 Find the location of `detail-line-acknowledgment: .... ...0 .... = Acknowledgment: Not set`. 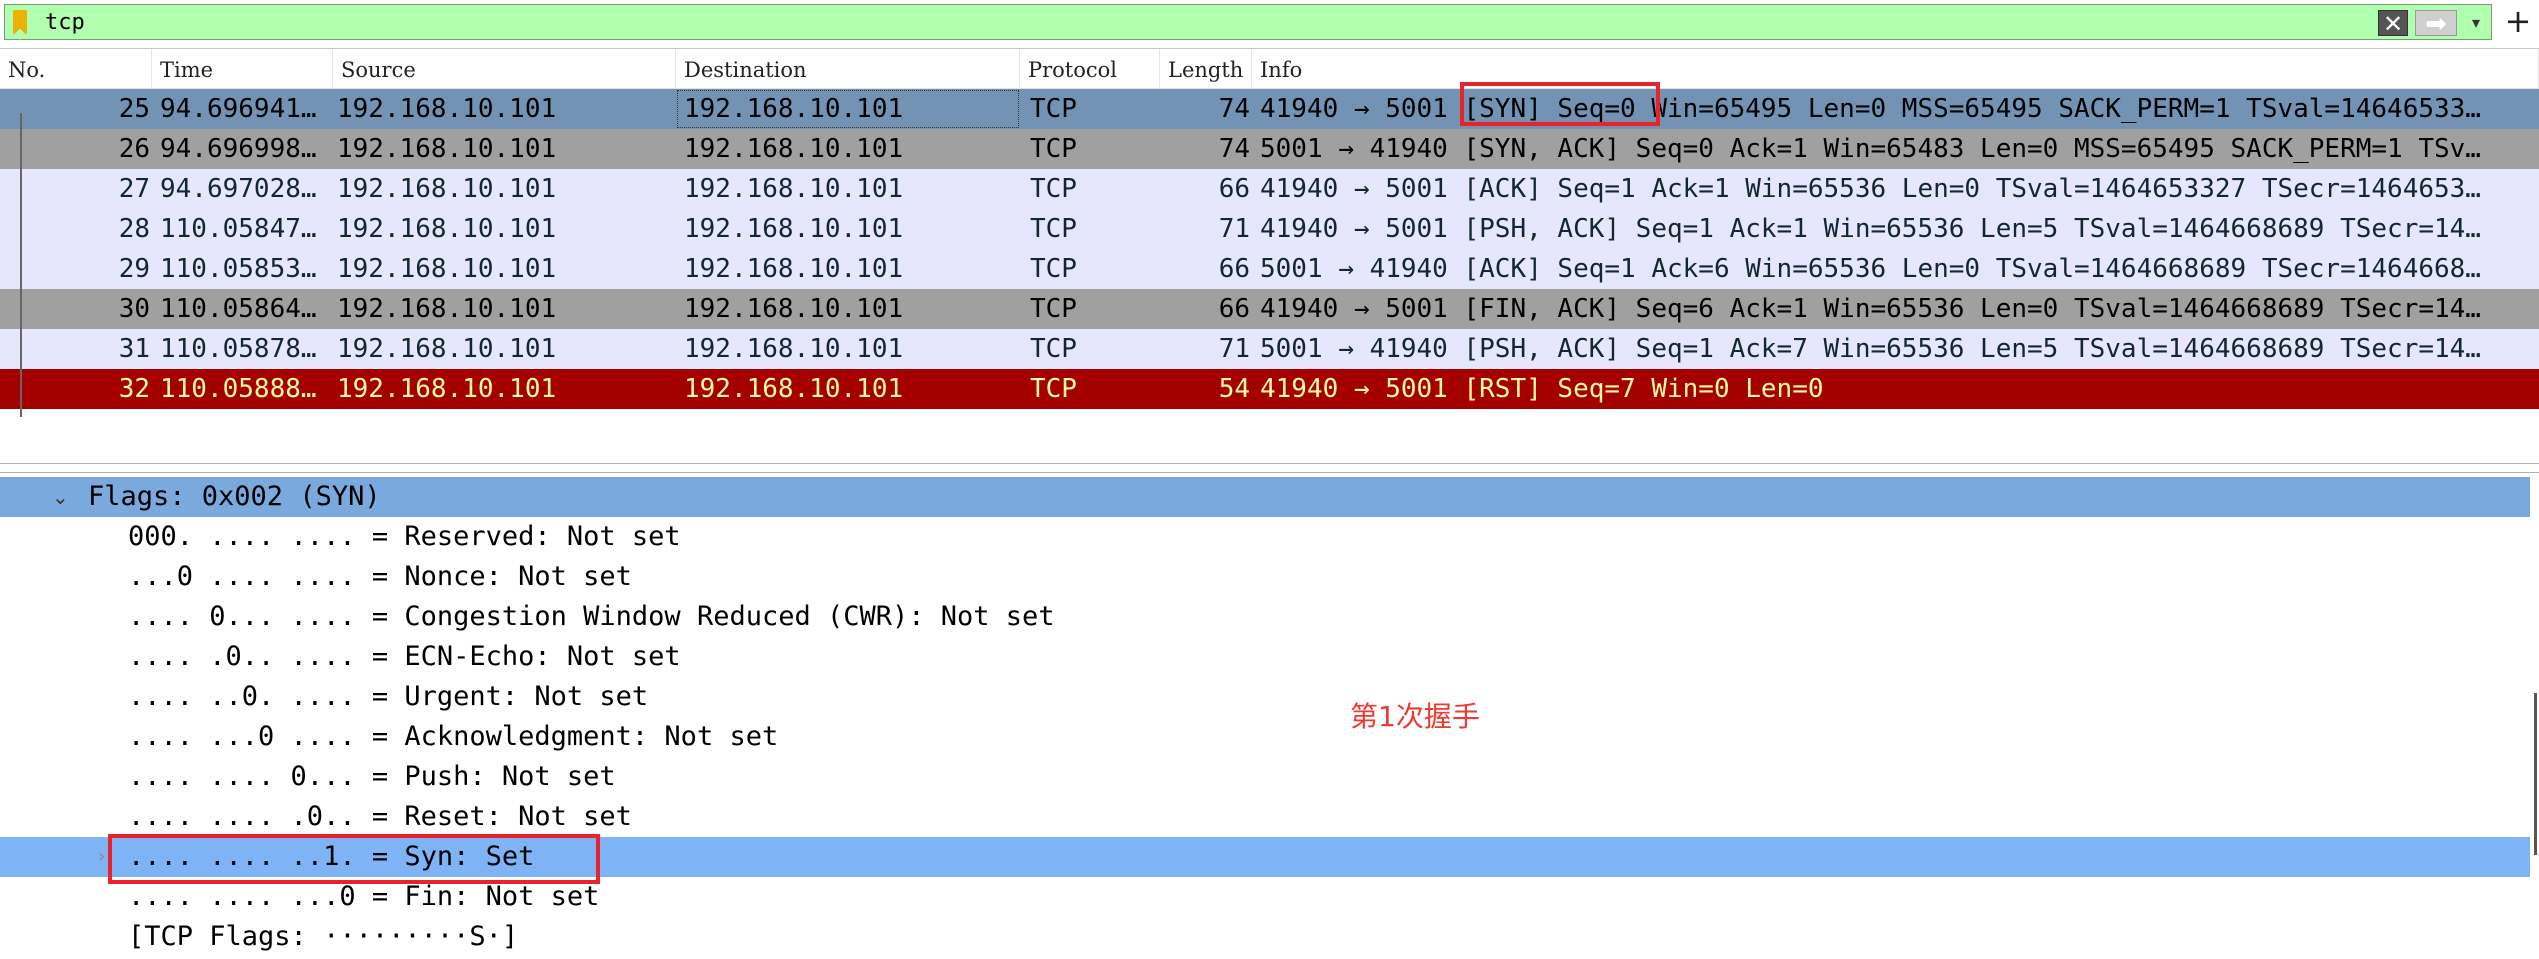

detail-line-acknowledgment: .... ...0 .... = Acknowledgment: Not set is located at coordinates (1265, 737).